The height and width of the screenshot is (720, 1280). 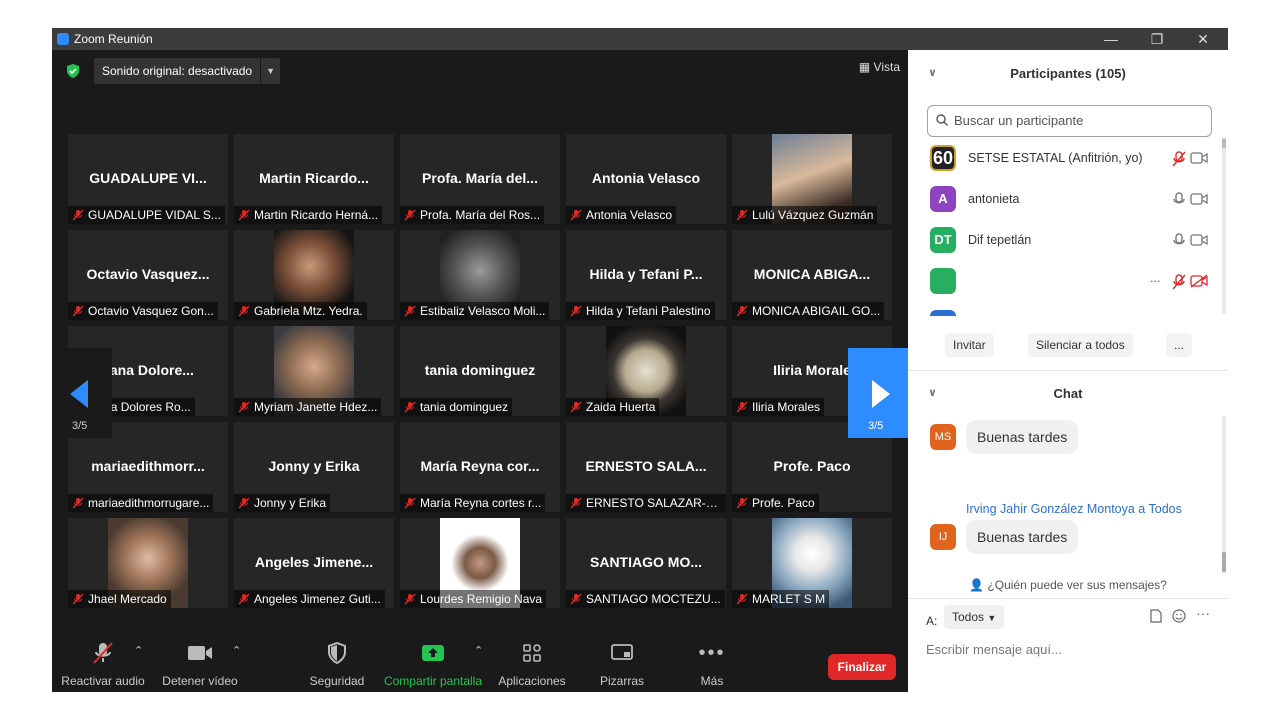 What do you see at coordinates (86, 393) in the screenshot?
I see `previous-page-button: 3/5` at bounding box center [86, 393].